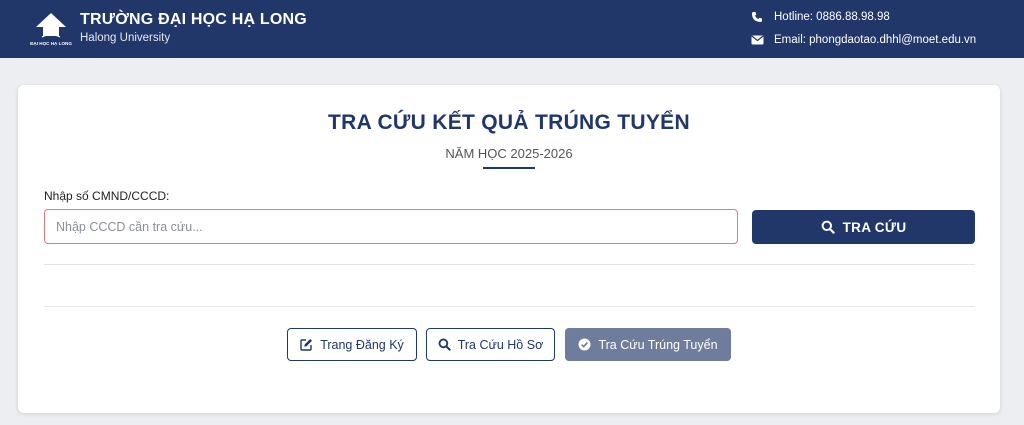 The image size is (1024, 425). I want to click on edit-icon, so click(306, 344).